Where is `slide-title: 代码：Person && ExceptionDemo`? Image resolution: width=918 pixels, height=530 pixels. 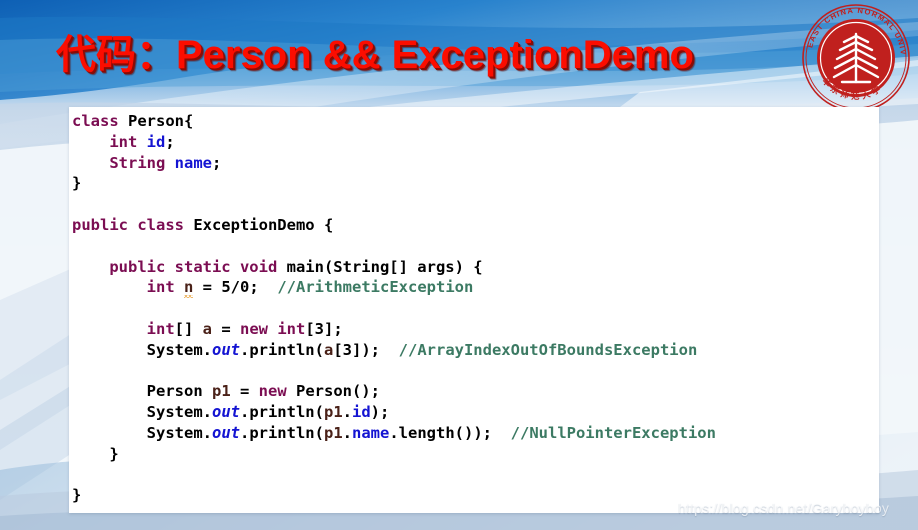
slide-title: 代码：Person && ExceptionDemo is located at coordinates (375, 51).